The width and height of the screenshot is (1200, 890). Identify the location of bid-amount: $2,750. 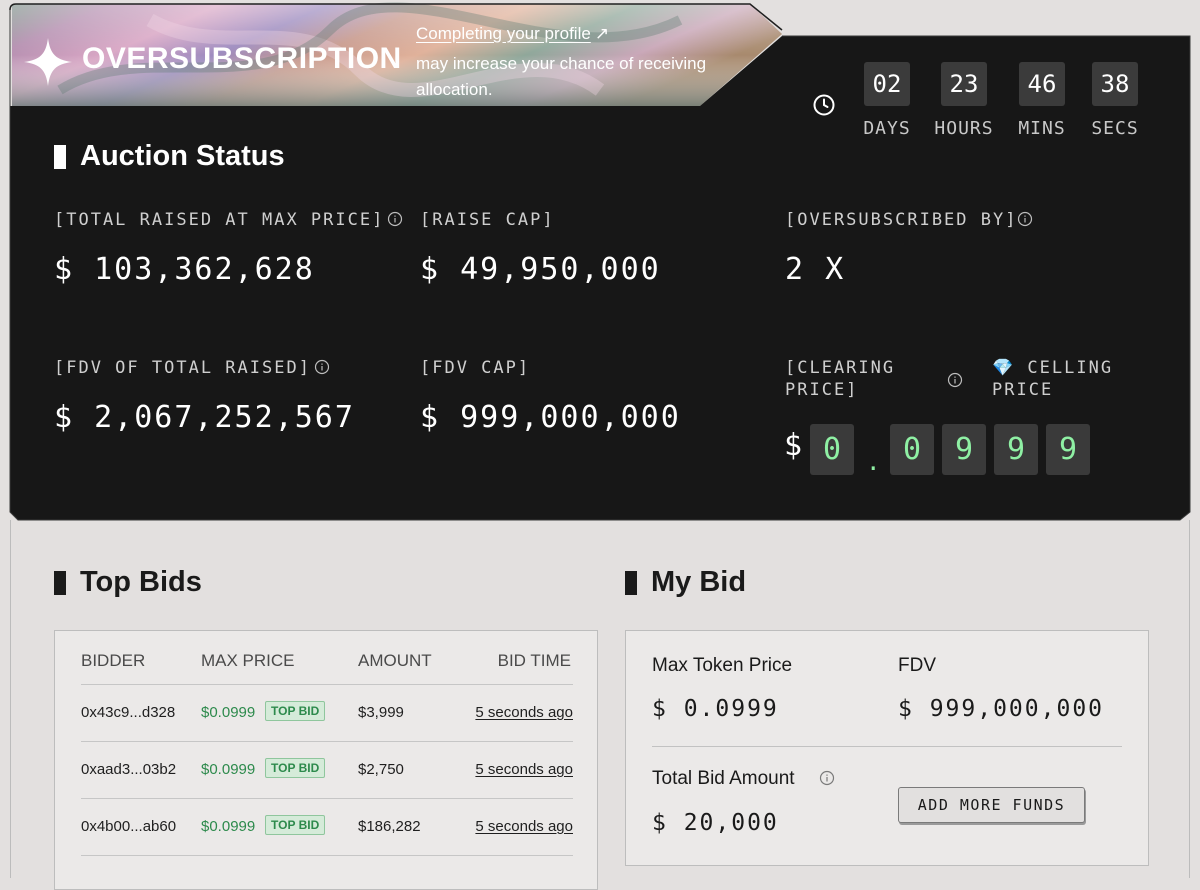
(381, 769).